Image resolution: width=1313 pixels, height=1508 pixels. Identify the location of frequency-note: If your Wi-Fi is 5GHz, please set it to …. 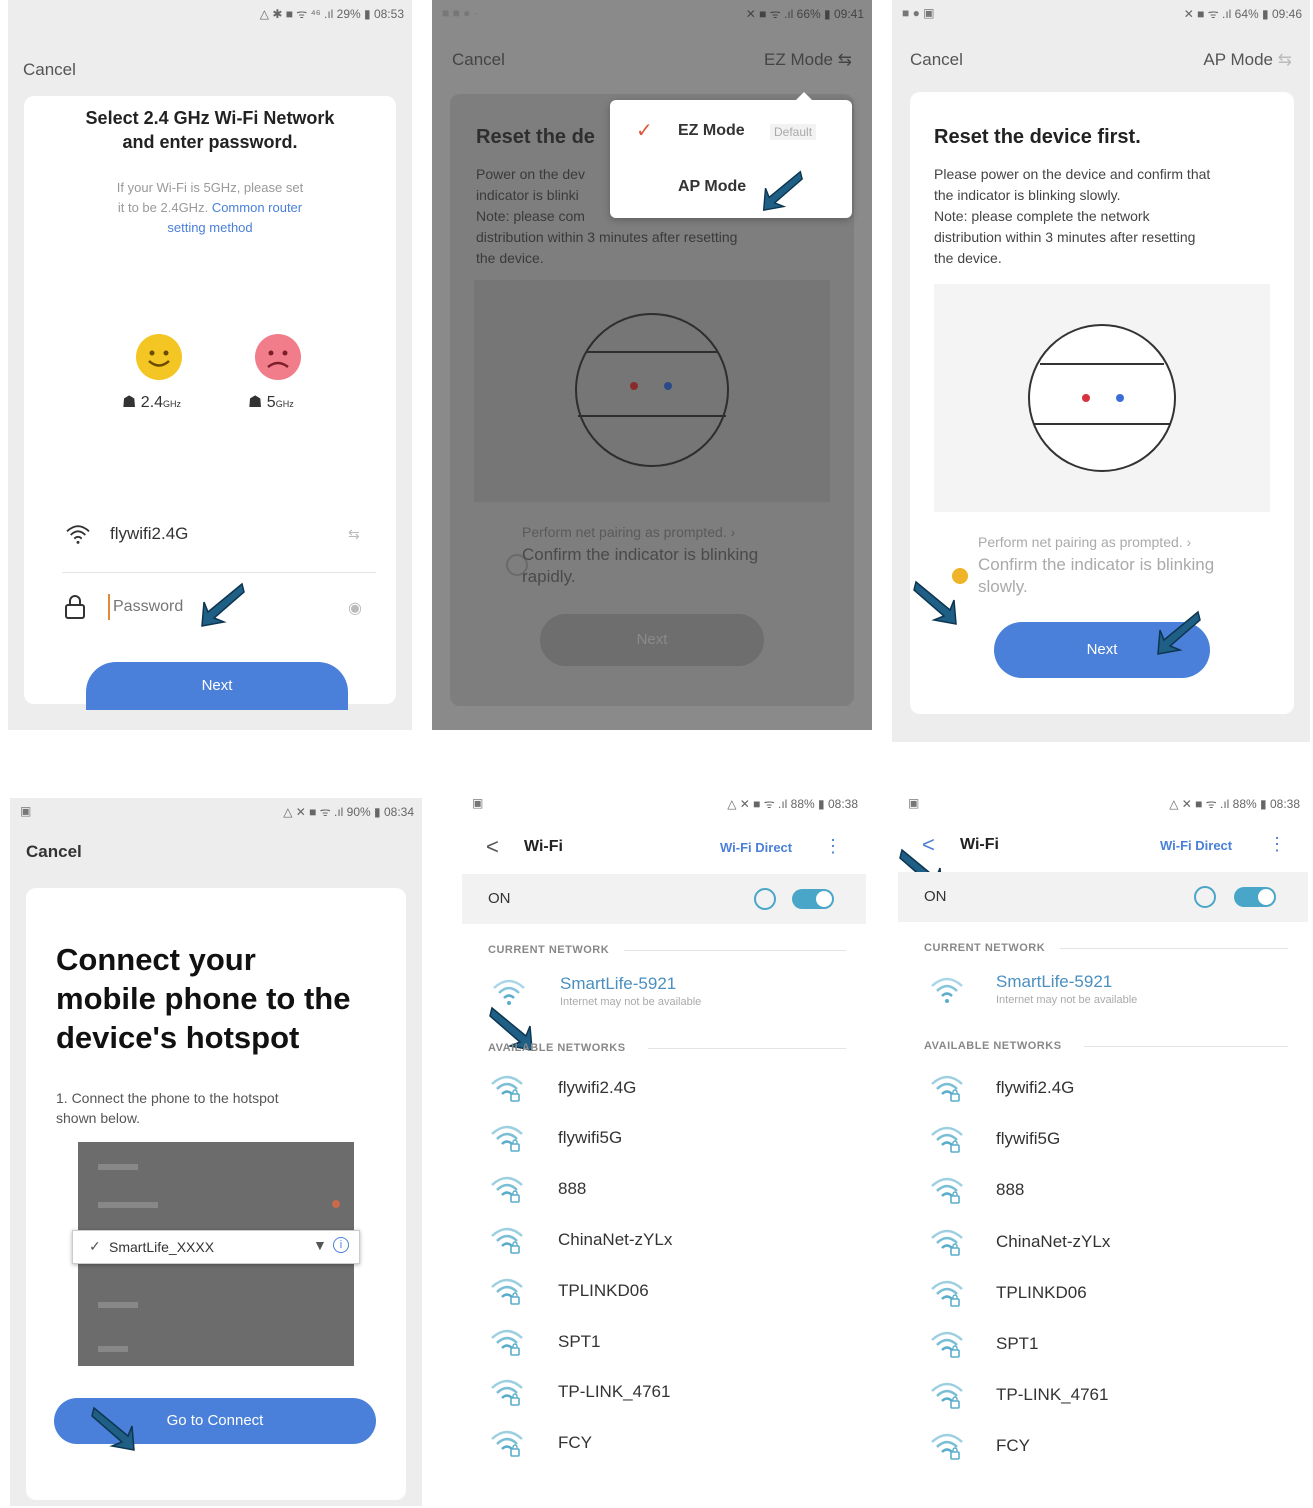
(210, 208).